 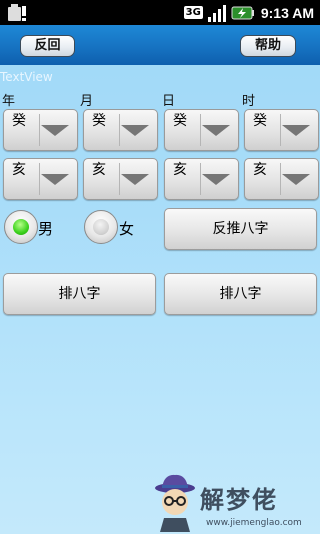 I want to click on year-branch-spinner: 亥, so click(x=40, y=179).